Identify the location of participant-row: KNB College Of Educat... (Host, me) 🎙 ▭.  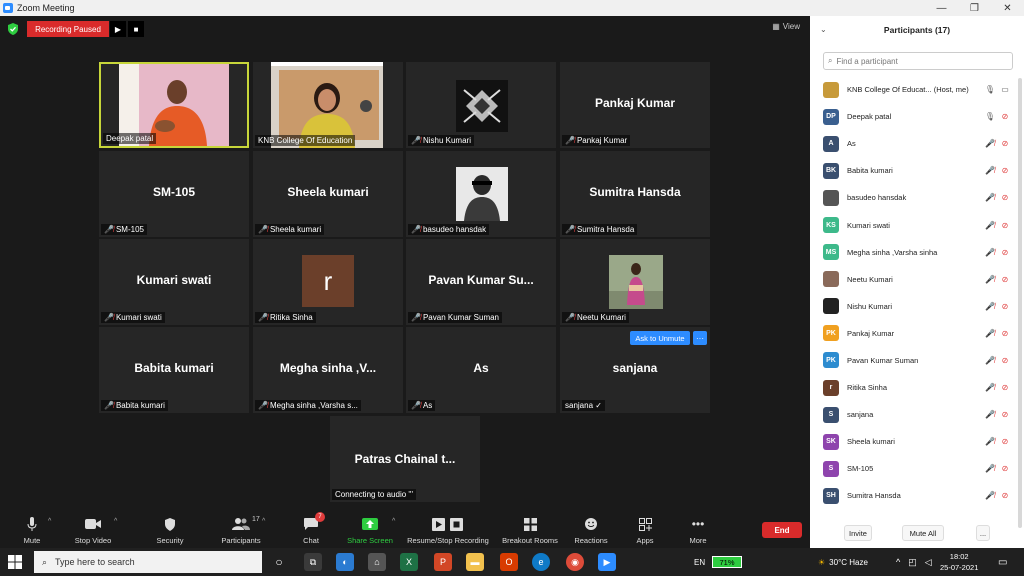
(917, 89).